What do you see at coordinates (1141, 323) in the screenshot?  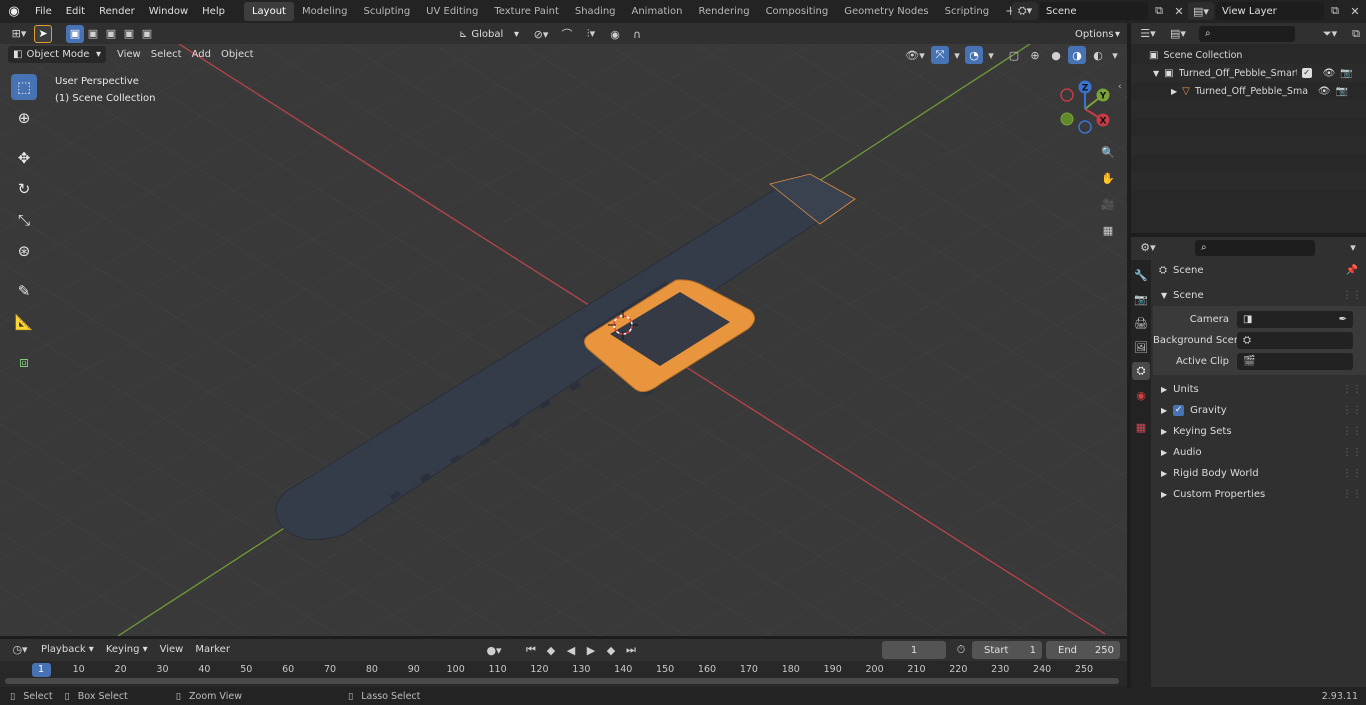 I see `output-tab-icon: 🖨` at bounding box center [1141, 323].